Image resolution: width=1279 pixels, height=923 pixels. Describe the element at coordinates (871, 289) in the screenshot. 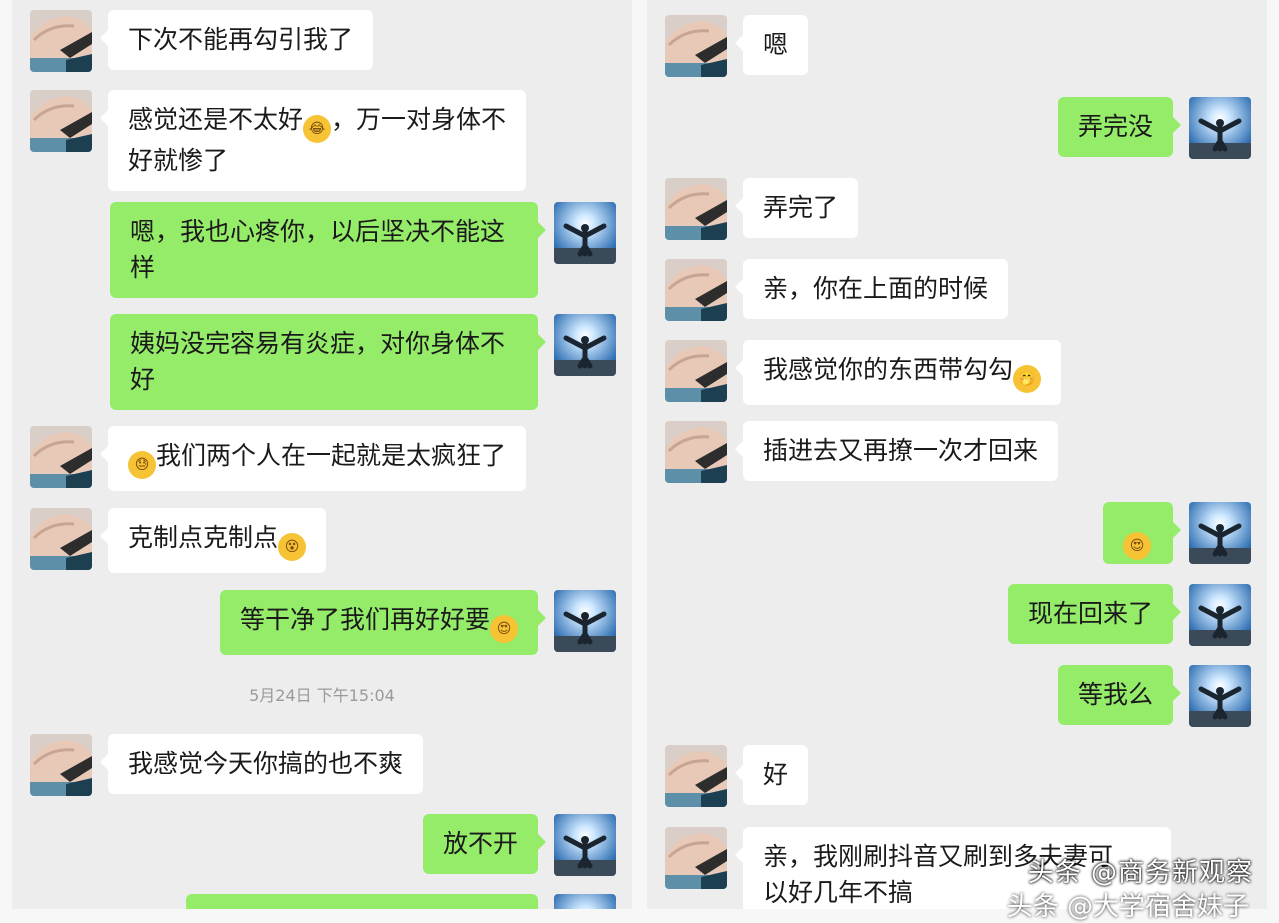

I see `message-bubble: 亲，你在上面的时候` at that location.